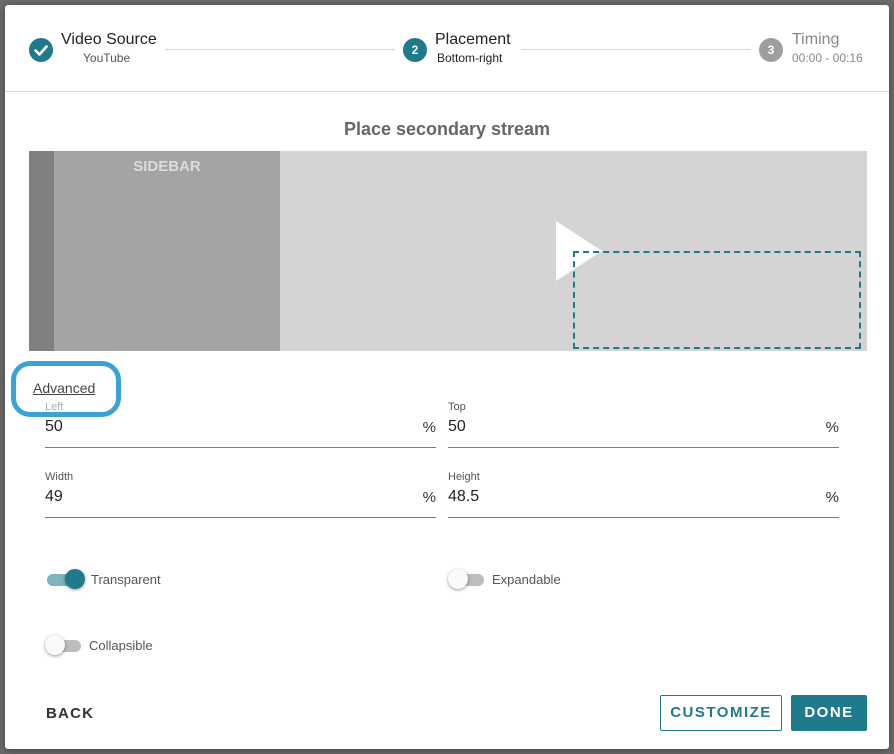  I want to click on width-field: Width %, so click(240, 494).